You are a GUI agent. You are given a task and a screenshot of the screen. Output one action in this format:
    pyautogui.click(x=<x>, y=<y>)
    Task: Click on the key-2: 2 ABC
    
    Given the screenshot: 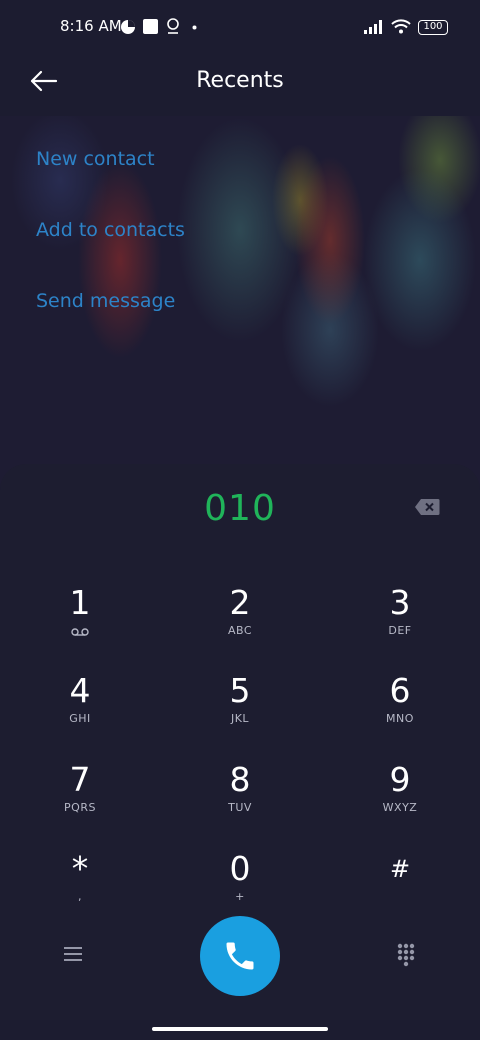 What is the action you would take?
    pyautogui.click(x=240, y=616)
    